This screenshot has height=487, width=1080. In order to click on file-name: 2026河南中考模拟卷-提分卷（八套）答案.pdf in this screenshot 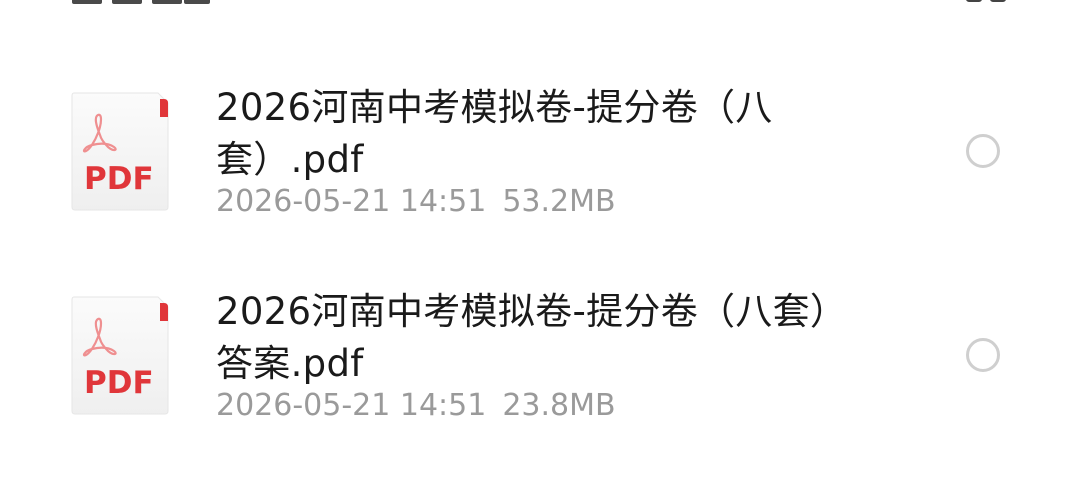, I will do `click(532, 337)`.